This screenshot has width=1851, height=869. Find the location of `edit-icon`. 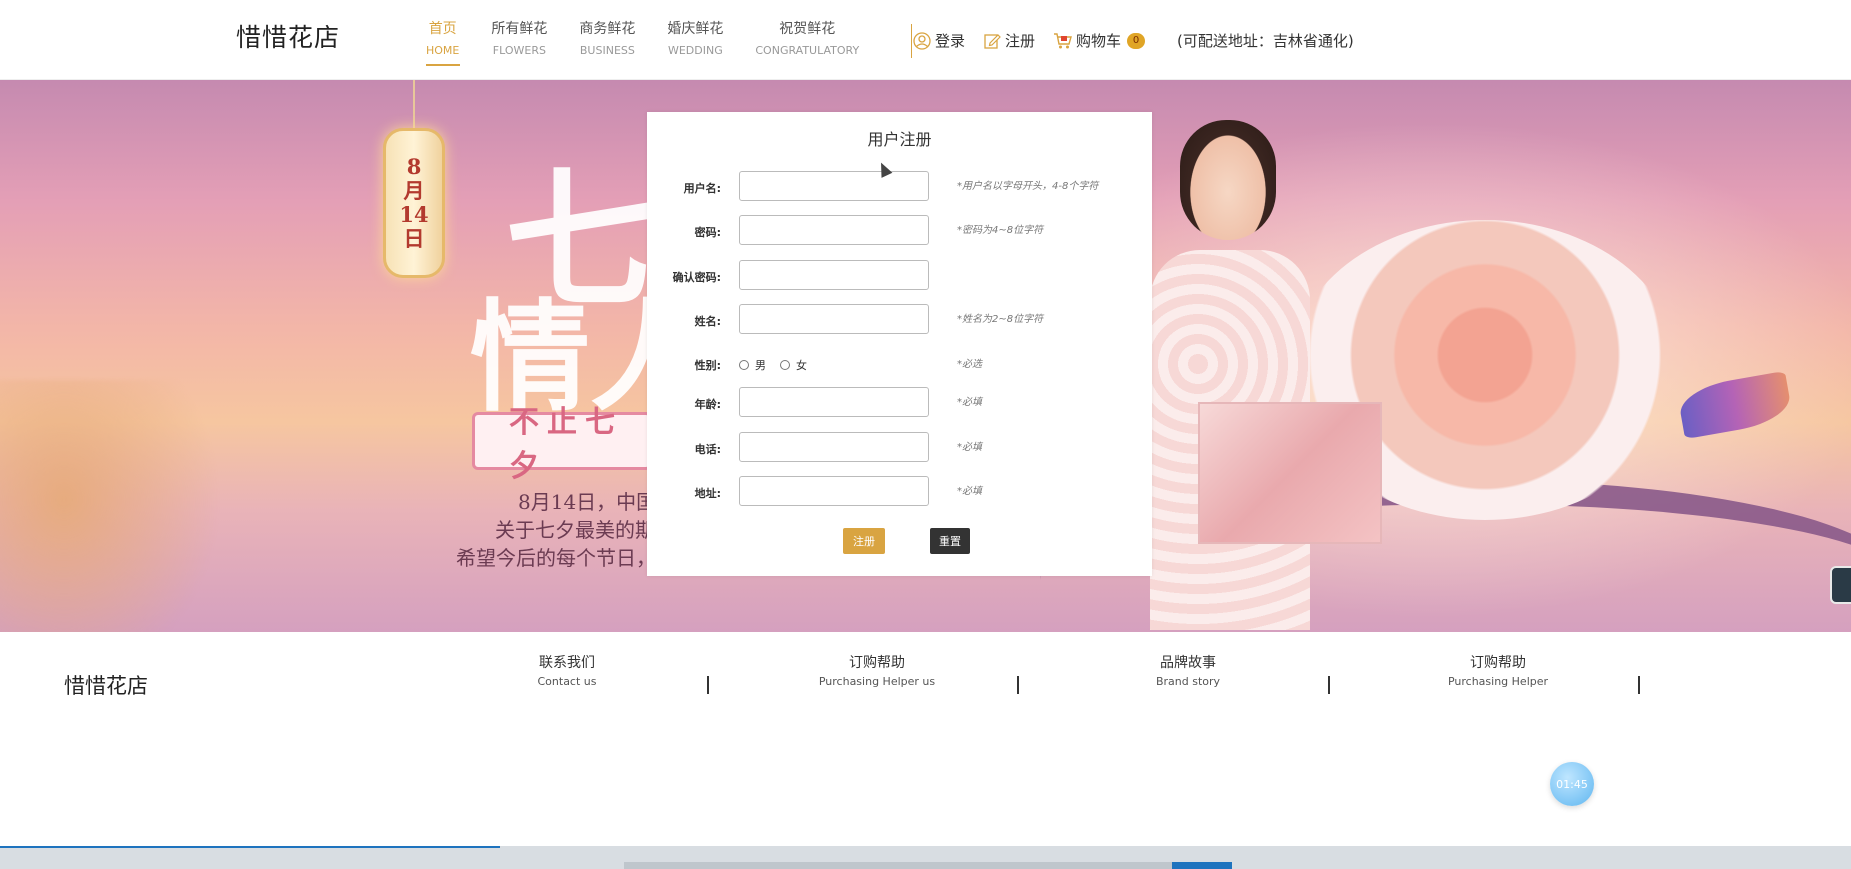

edit-icon is located at coordinates (992, 41).